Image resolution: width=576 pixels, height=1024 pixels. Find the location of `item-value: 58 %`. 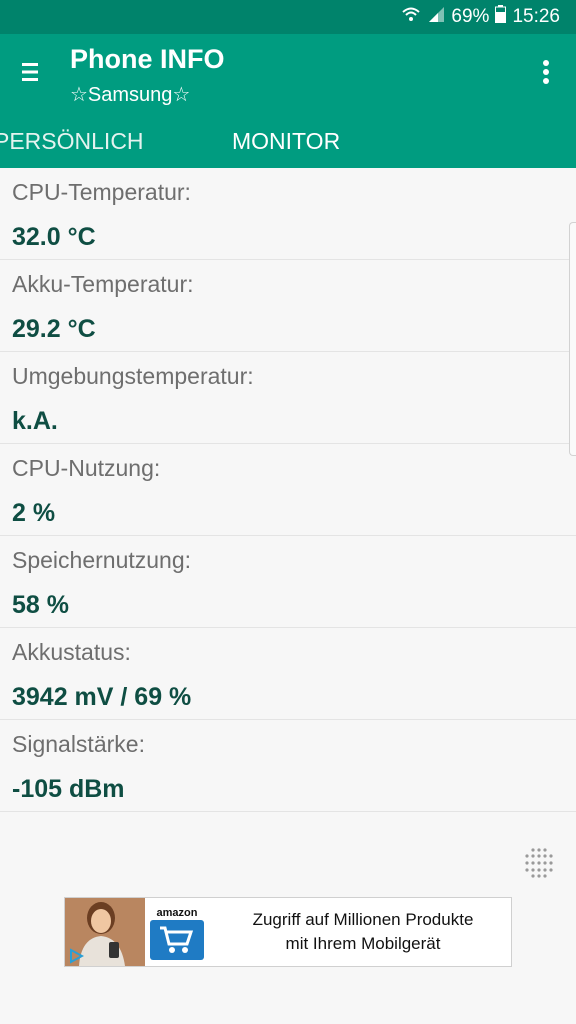

item-value: 58 % is located at coordinates (40, 605).